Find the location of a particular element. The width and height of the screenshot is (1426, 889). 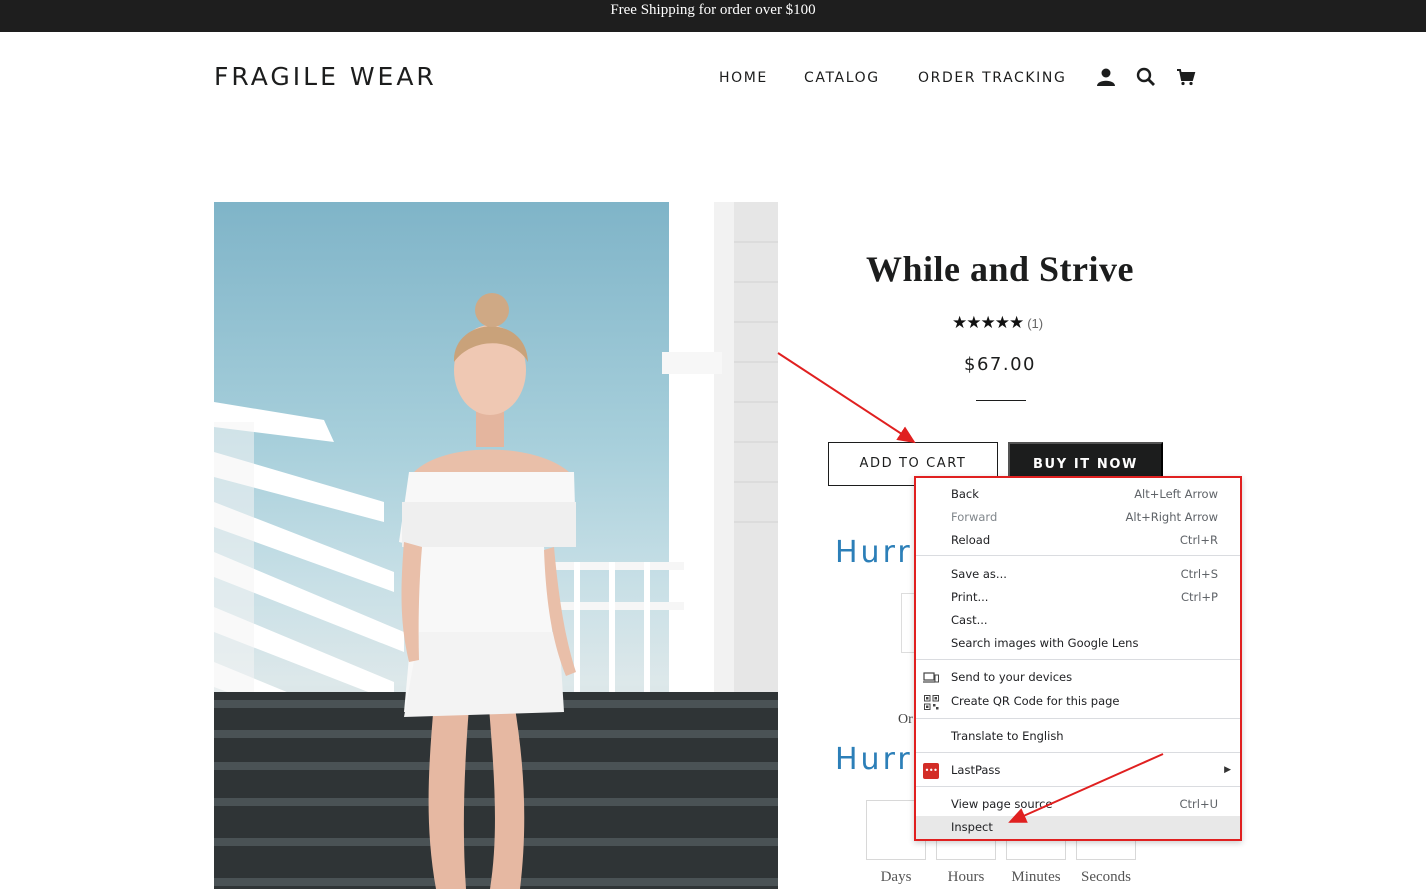

menu-item-translate: Translate to English is located at coordinates (1078, 736).